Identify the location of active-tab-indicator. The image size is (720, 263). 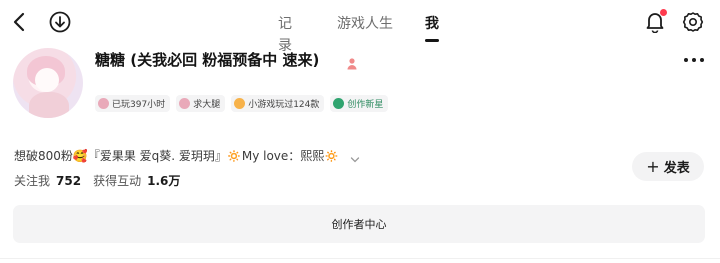
(432, 40).